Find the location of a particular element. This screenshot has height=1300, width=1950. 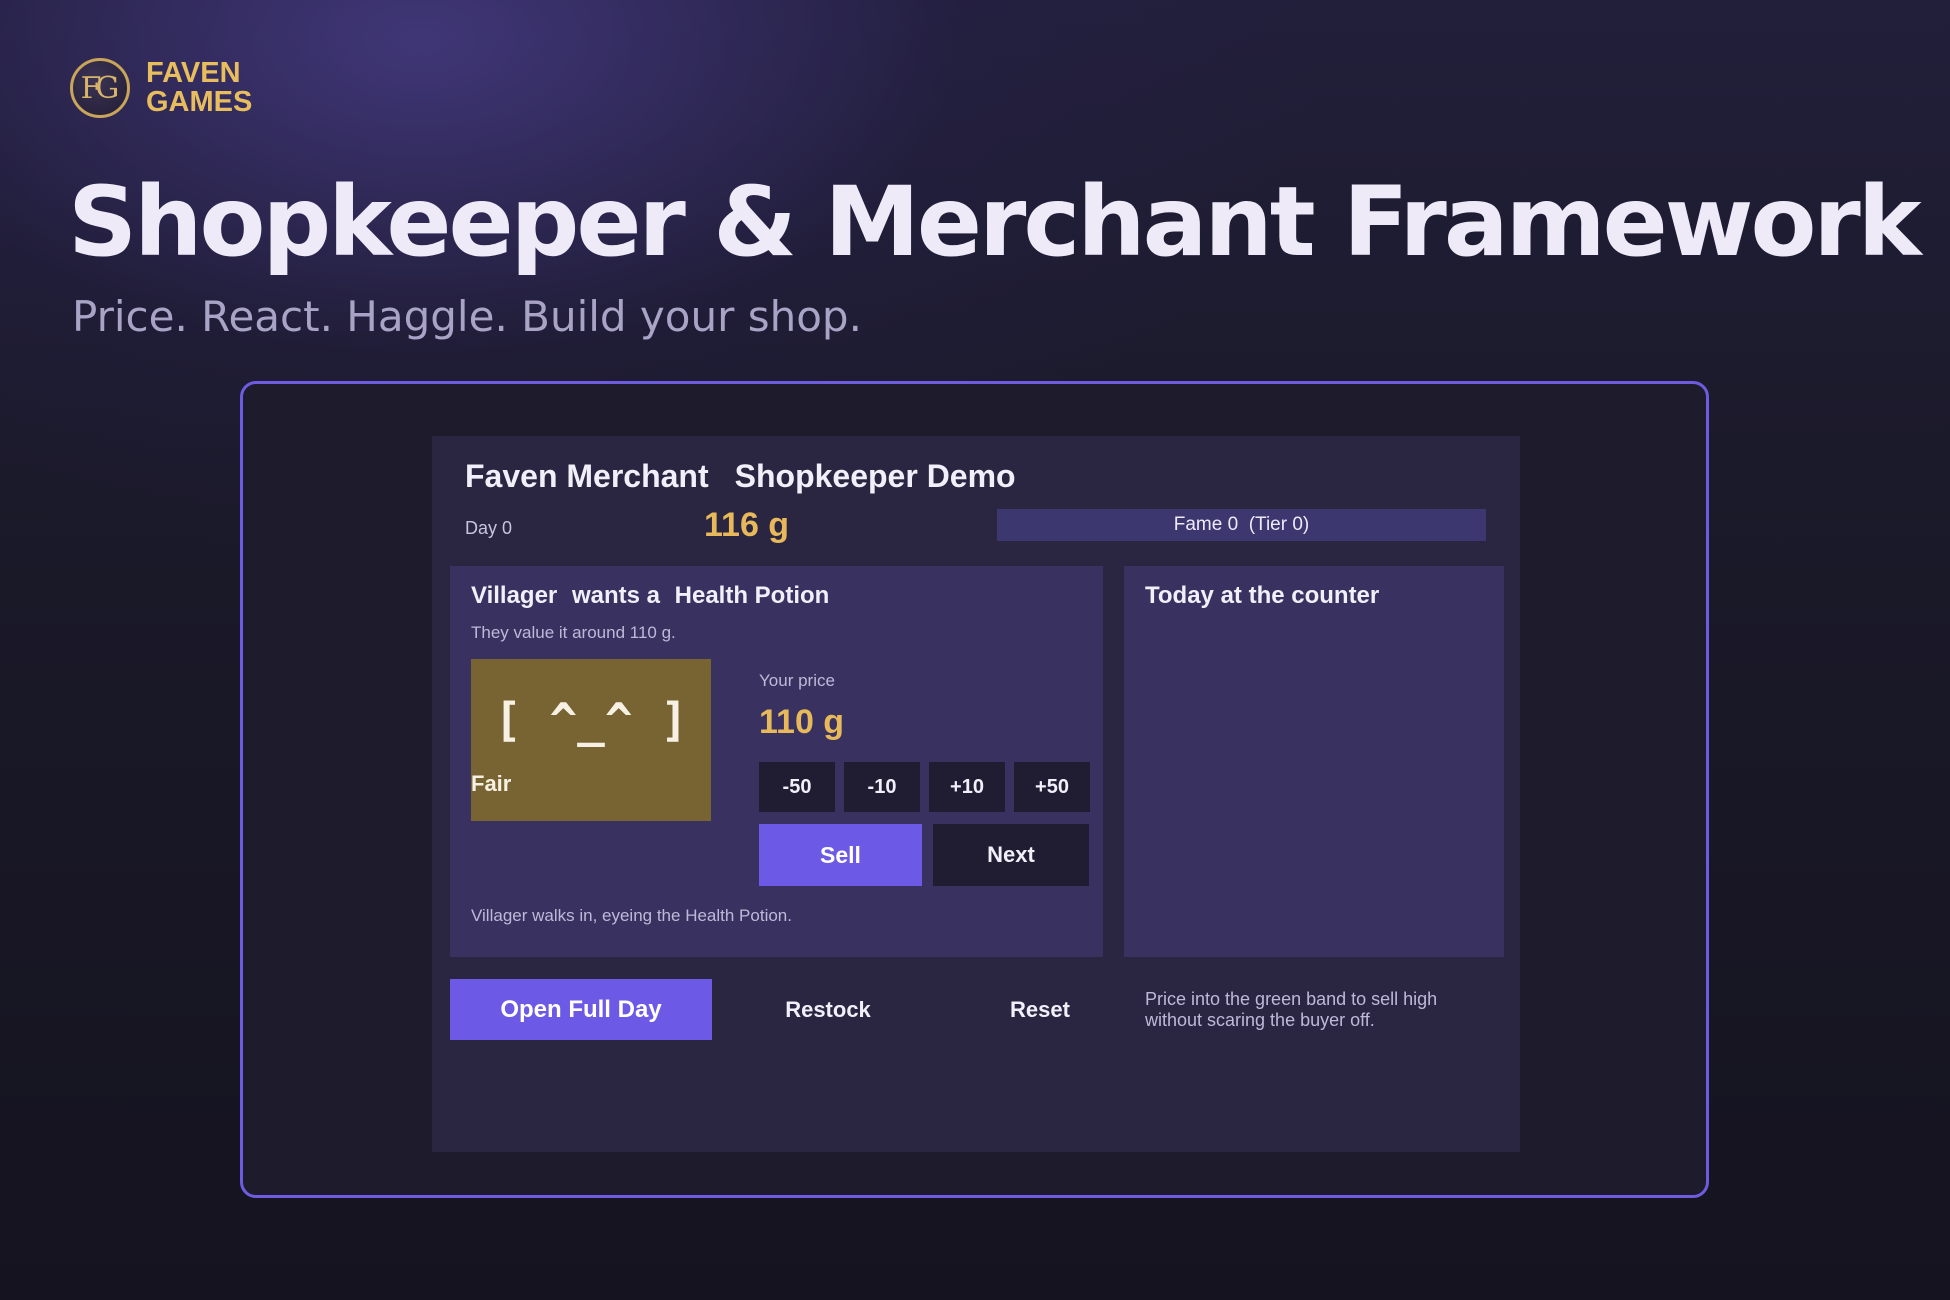

hero-title: Shopkeeper & Merchant Framework is located at coordinates (995, 222).